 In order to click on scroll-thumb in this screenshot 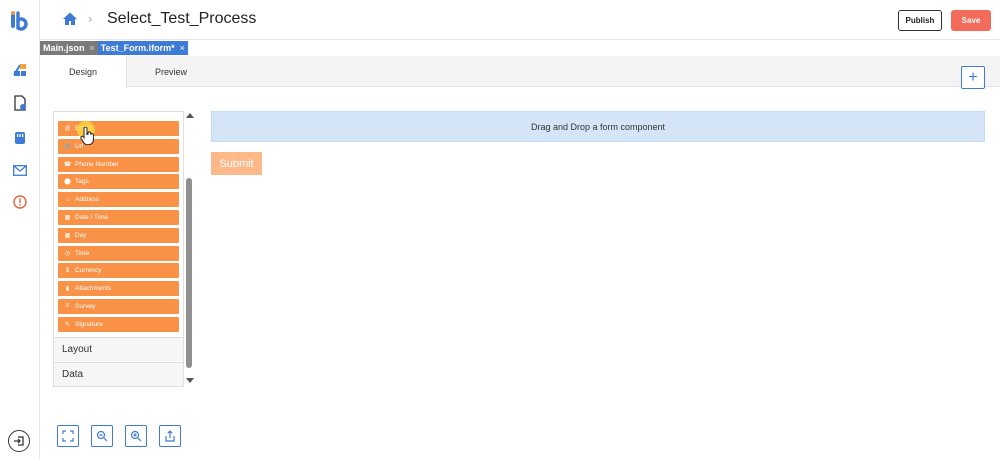, I will do `click(189, 273)`.